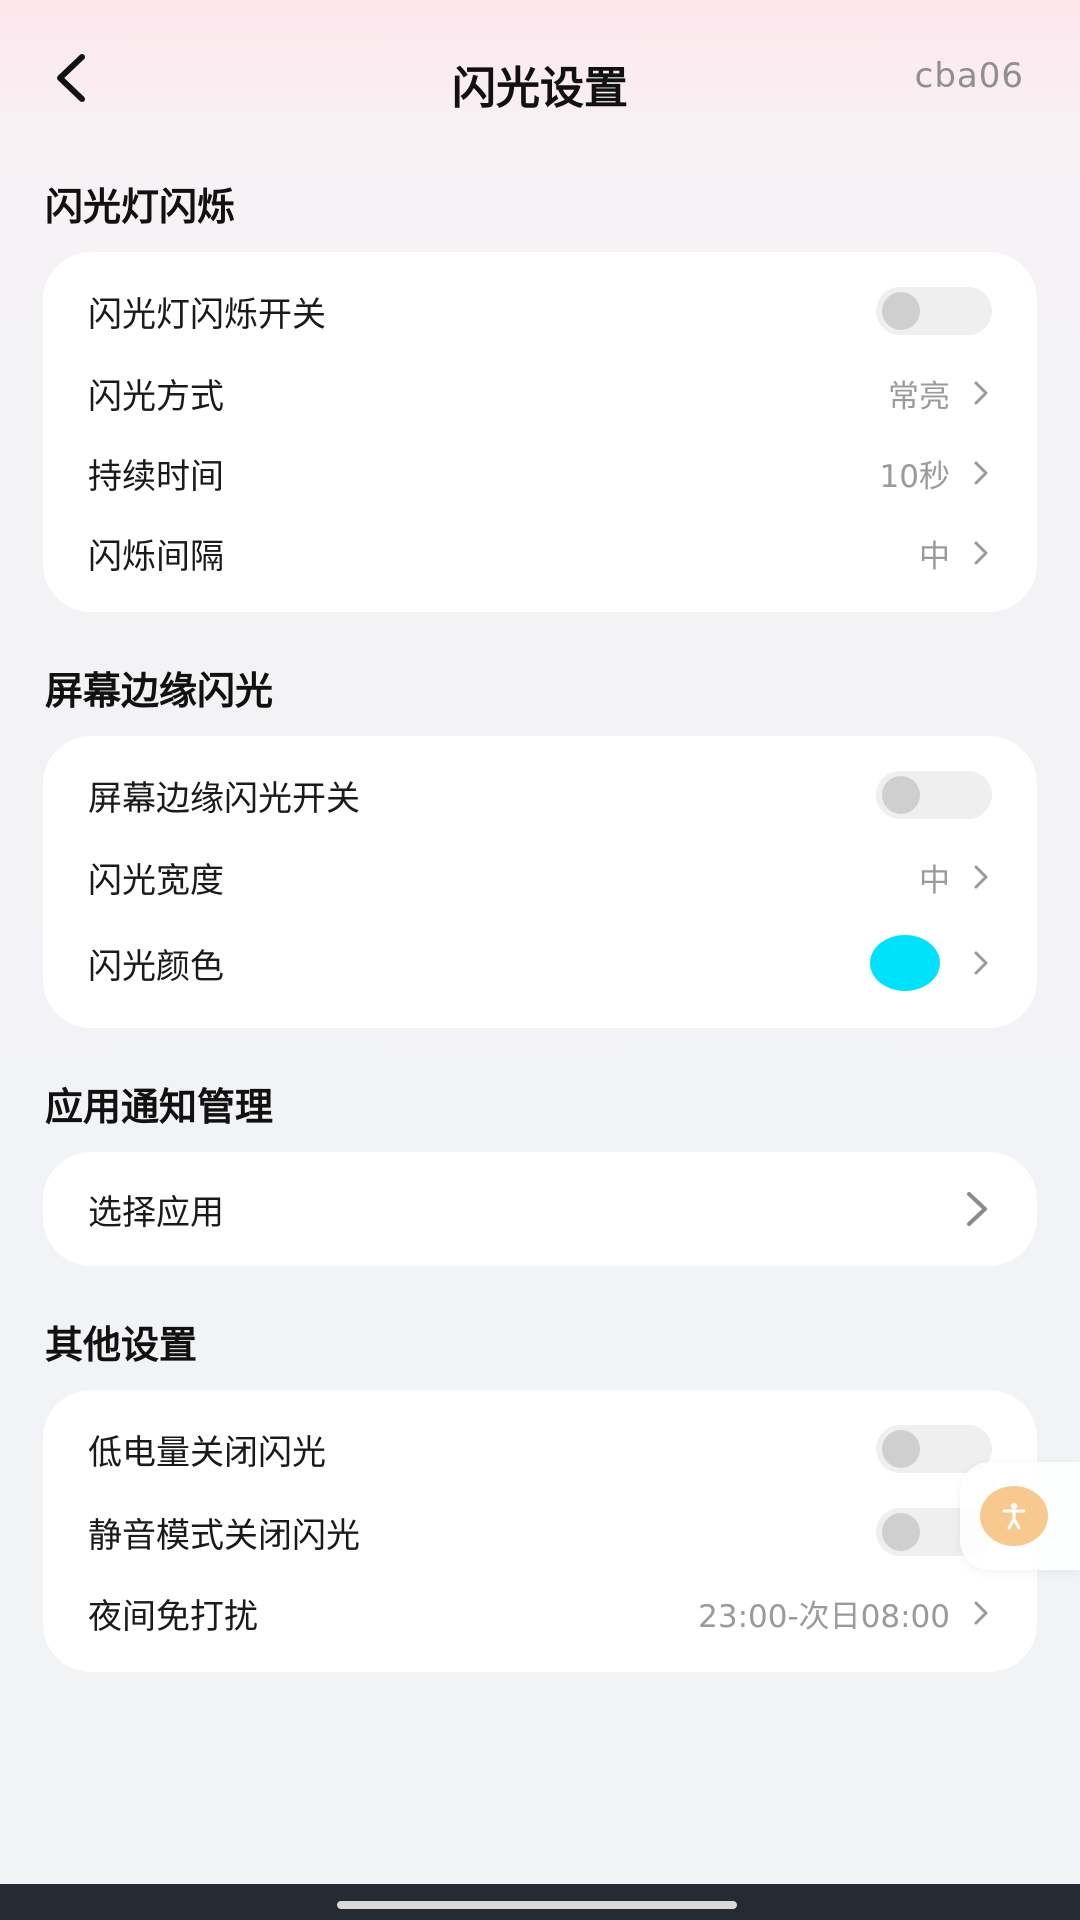 The width and height of the screenshot is (1080, 1920). I want to click on section-title-flashlight: 闪光灯闪烁, so click(140, 207).